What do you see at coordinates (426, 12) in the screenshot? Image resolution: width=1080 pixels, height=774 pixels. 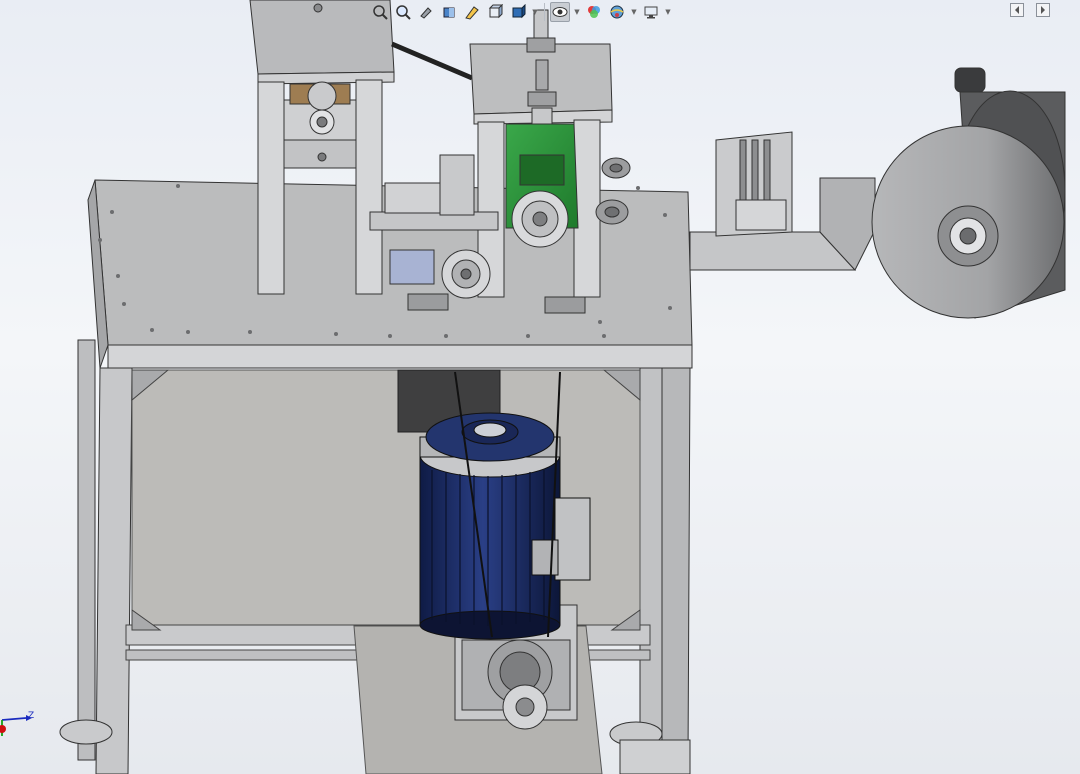 I see `previous-view-icon` at bounding box center [426, 12].